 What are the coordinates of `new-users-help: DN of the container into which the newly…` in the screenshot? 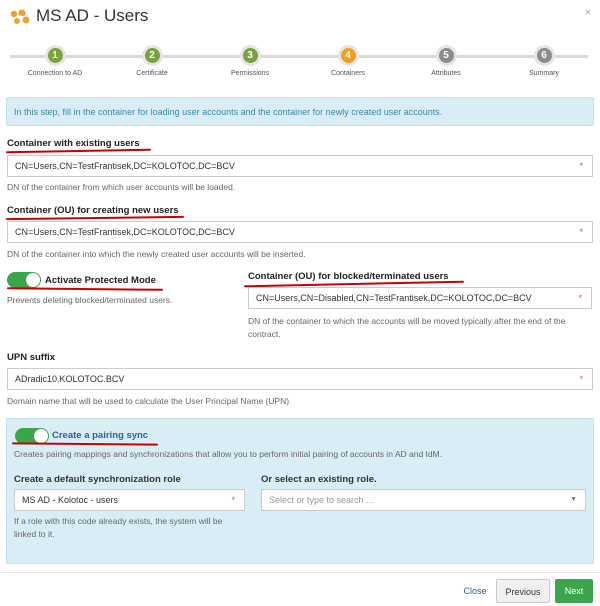 It's located at (156, 254).